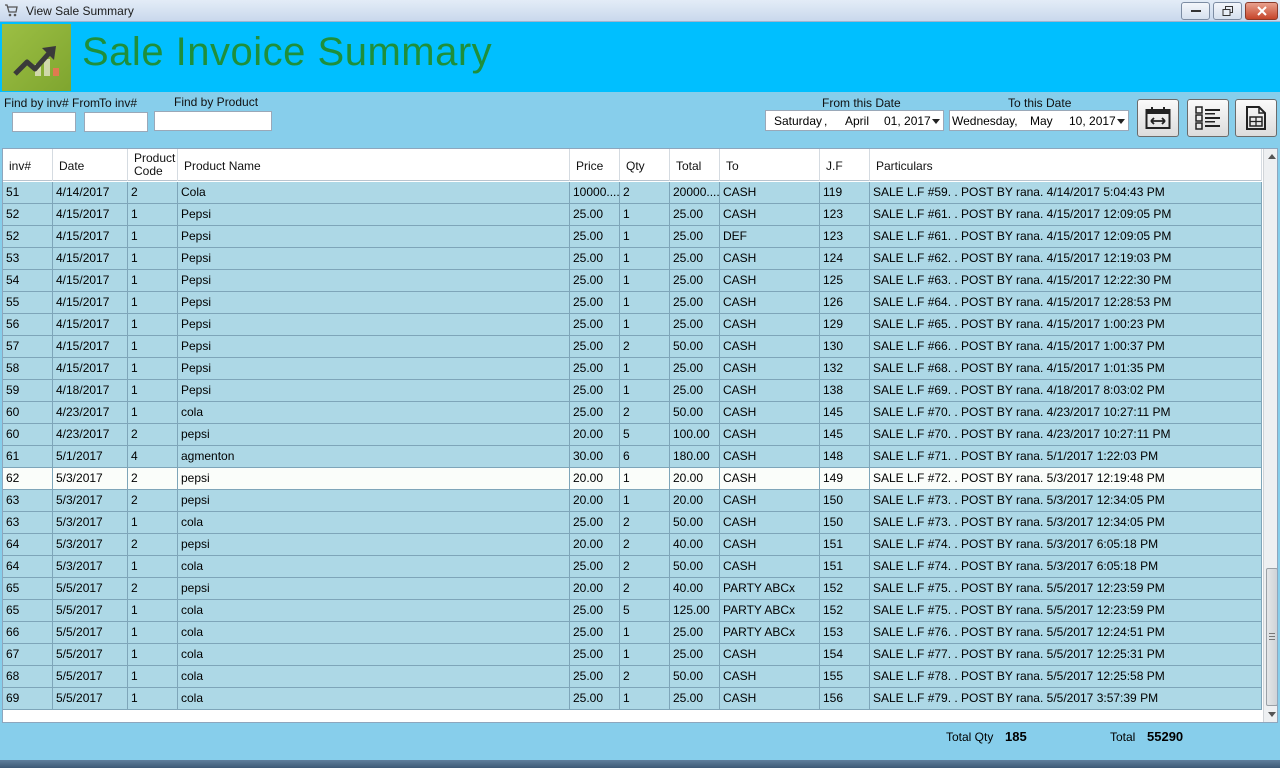  What do you see at coordinates (1039, 120) in the screenshot?
I see `to-date-picker: Wednesday, May 10, 2017` at bounding box center [1039, 120].